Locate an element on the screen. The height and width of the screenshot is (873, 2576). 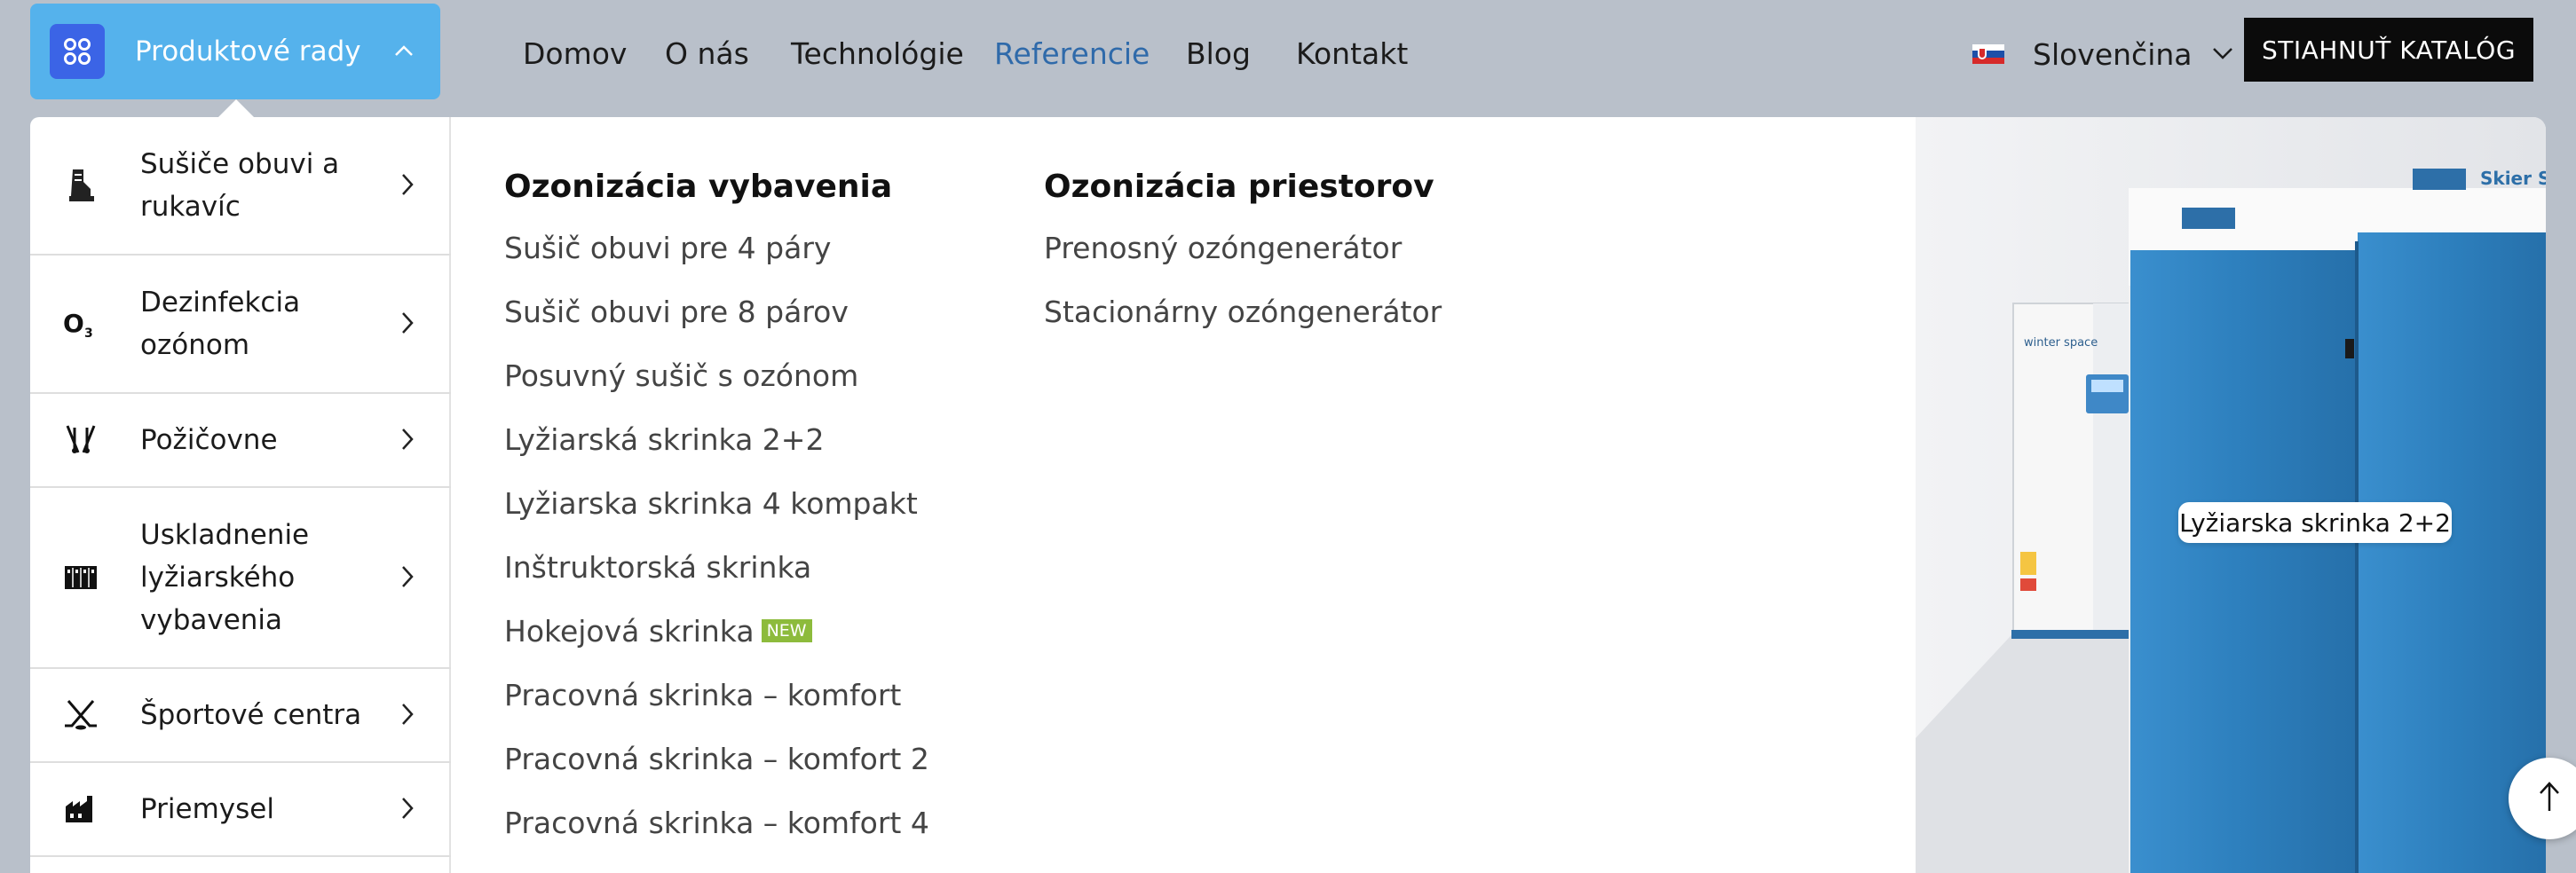
sidebar-item-rentals: Požičovne is located at coordinates (240, 441).